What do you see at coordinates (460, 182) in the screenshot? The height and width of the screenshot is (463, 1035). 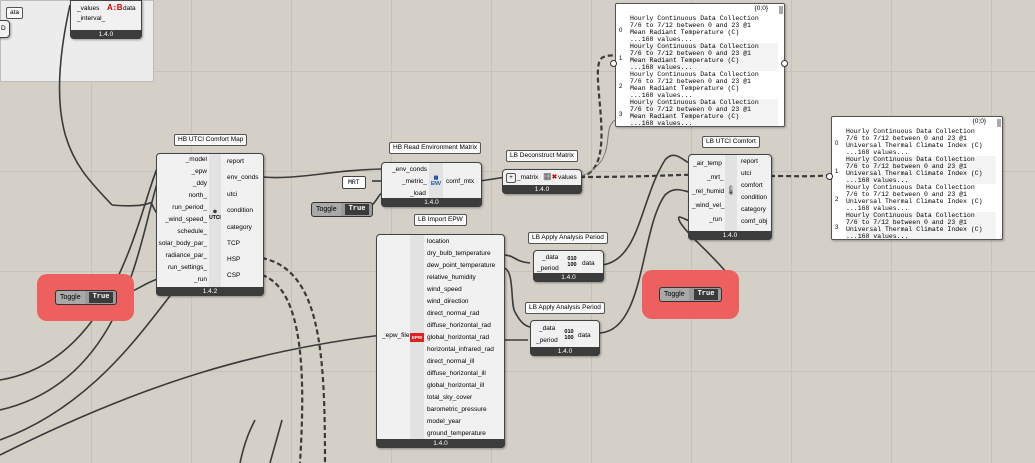 I see `output-comf-mtx: comf_mtx` at bounding box center [460, 182].